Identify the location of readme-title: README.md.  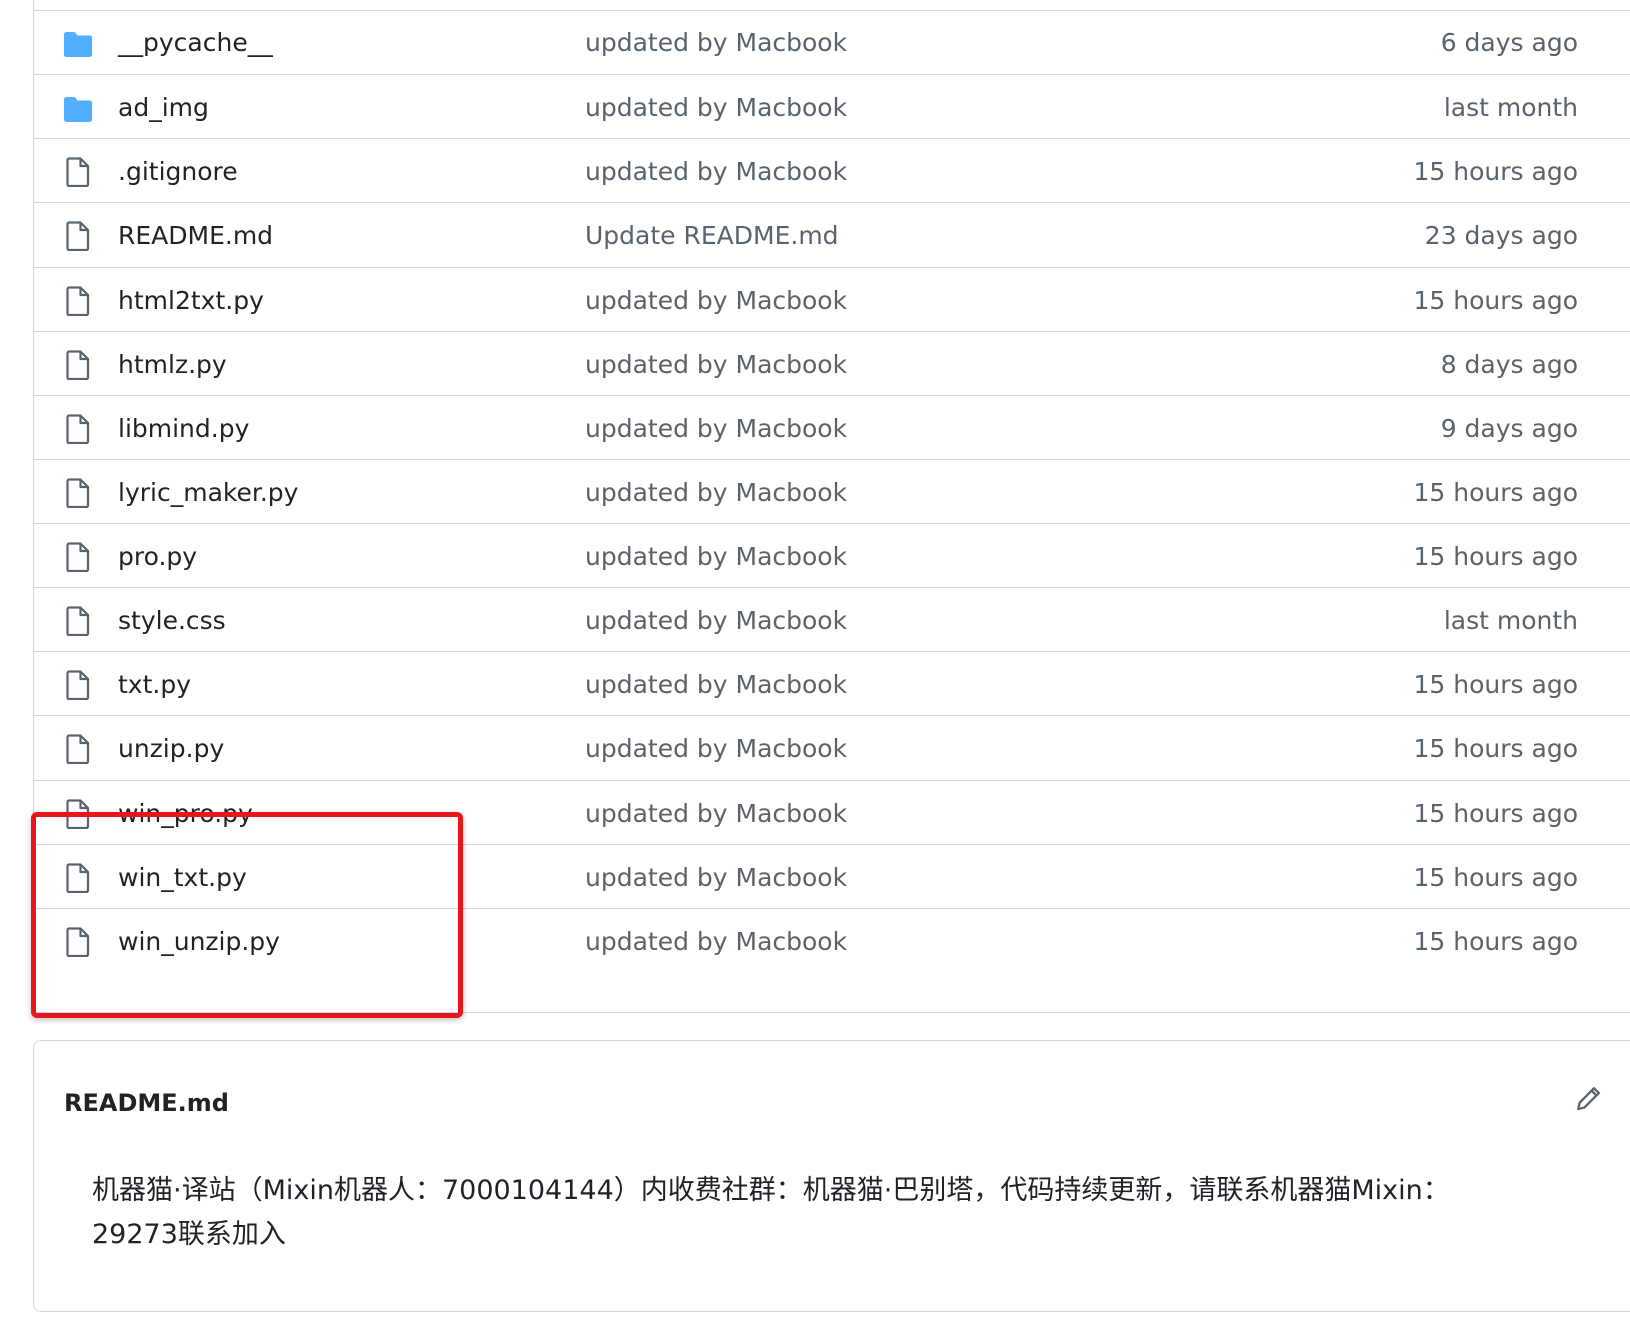
(146, 1103).